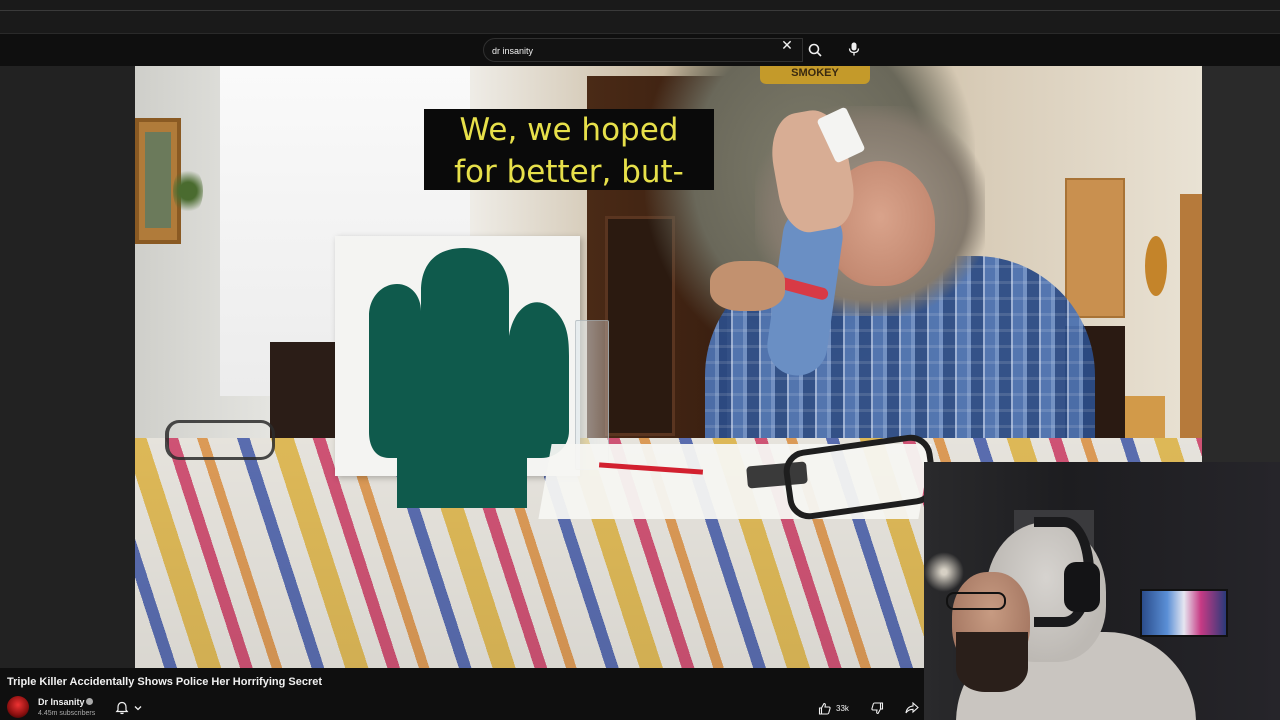 This screenshot has width=1280, height=720. Describe the element at coordinates (854, 49) in the screenshot. I see `mic-icon` at that location.